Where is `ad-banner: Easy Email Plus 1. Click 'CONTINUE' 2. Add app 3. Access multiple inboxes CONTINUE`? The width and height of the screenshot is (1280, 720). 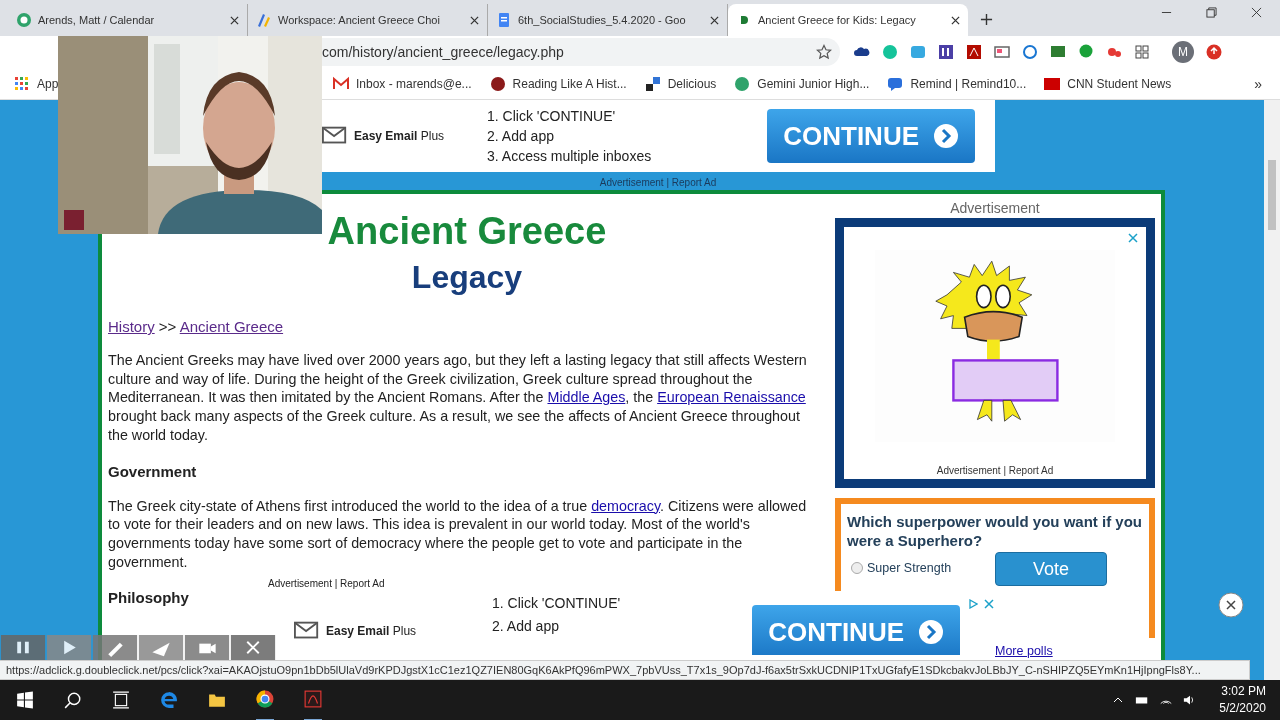
ad-banner: Easy Email Plus 1. Click 'CONTINUE' 2. Add app 3. Access multiple inboxes CONTINUE is located at coordinates (658, 136).